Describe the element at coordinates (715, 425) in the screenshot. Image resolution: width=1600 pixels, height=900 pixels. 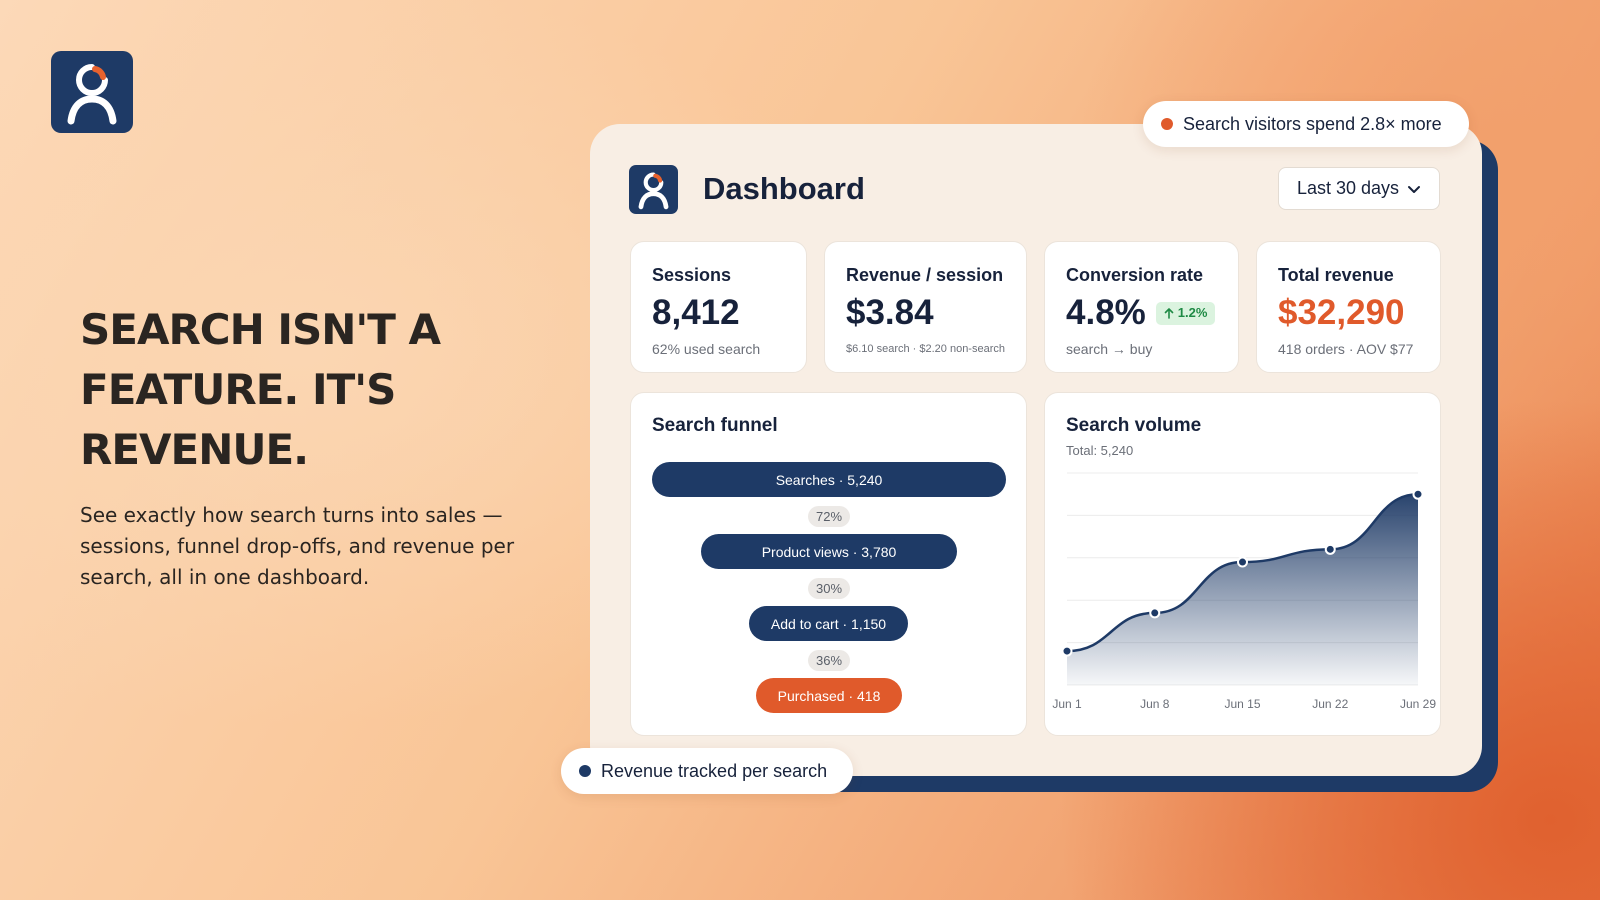
I see `panel-title: Search funnel` at that location.